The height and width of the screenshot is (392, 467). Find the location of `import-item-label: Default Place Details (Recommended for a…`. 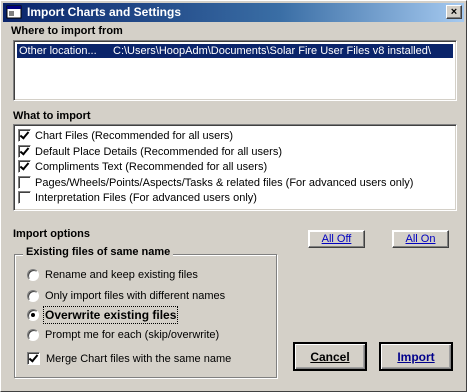

import-item-label: Default Place Details (Recommended for a… is located at coordinates (158, 151).